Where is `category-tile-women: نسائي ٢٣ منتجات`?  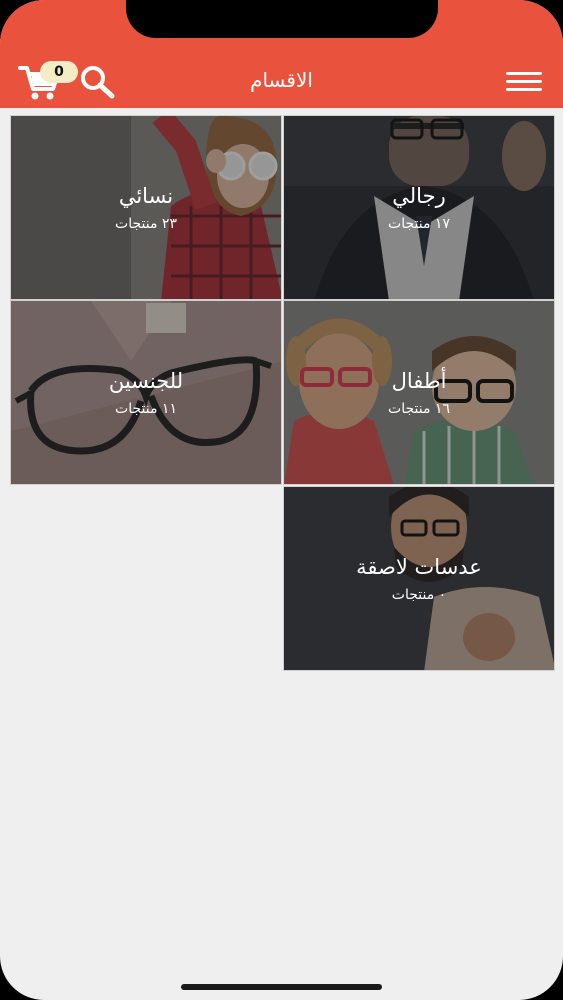 category-tile-women: نسائي ٢٣ منتجات is located at coordinates (146, 207).